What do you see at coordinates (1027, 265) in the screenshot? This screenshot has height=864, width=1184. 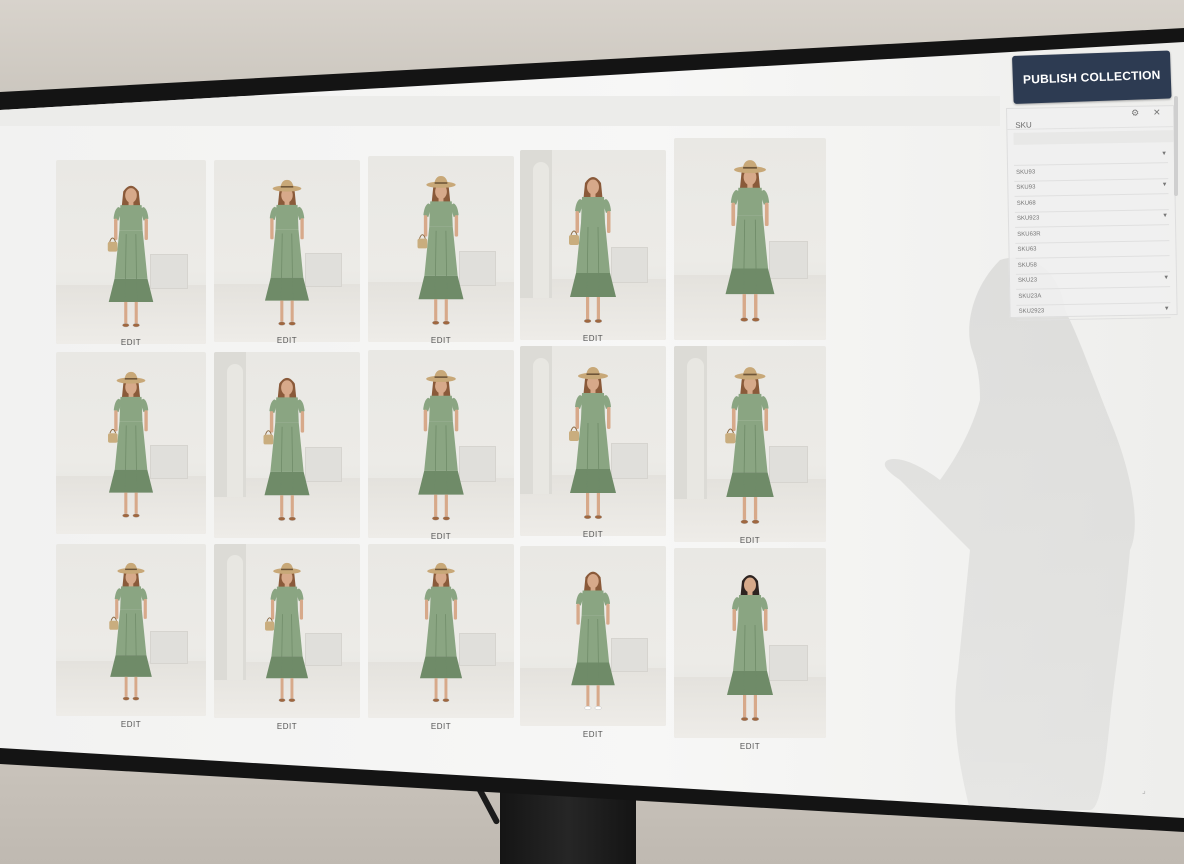 I see `sku-filter-label: SKU58` at bounding box center [1027, 265].